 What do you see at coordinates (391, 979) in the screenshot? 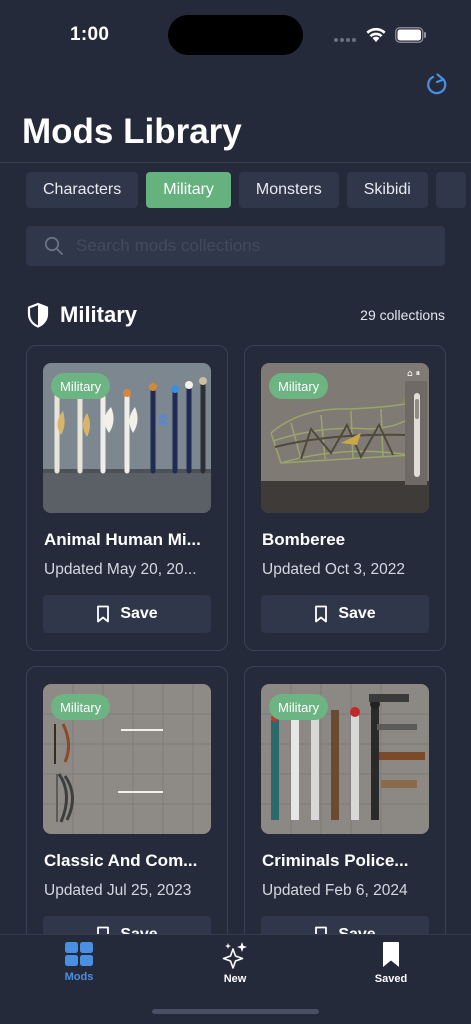
I see `tab-saved-label: Saved` at bounding box center [391, 979].